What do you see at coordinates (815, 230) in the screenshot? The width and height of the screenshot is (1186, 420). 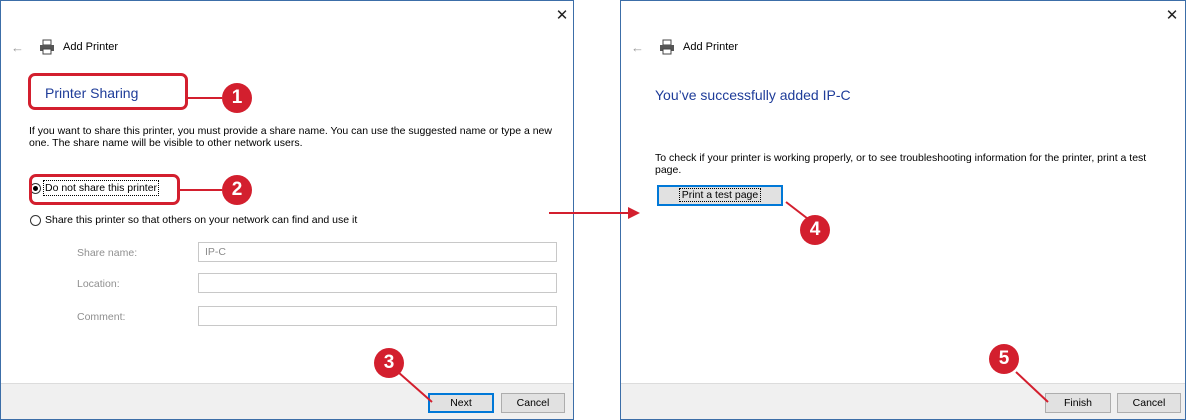 I see `callout-badge-4: 4` at bounding box center [815, 230].